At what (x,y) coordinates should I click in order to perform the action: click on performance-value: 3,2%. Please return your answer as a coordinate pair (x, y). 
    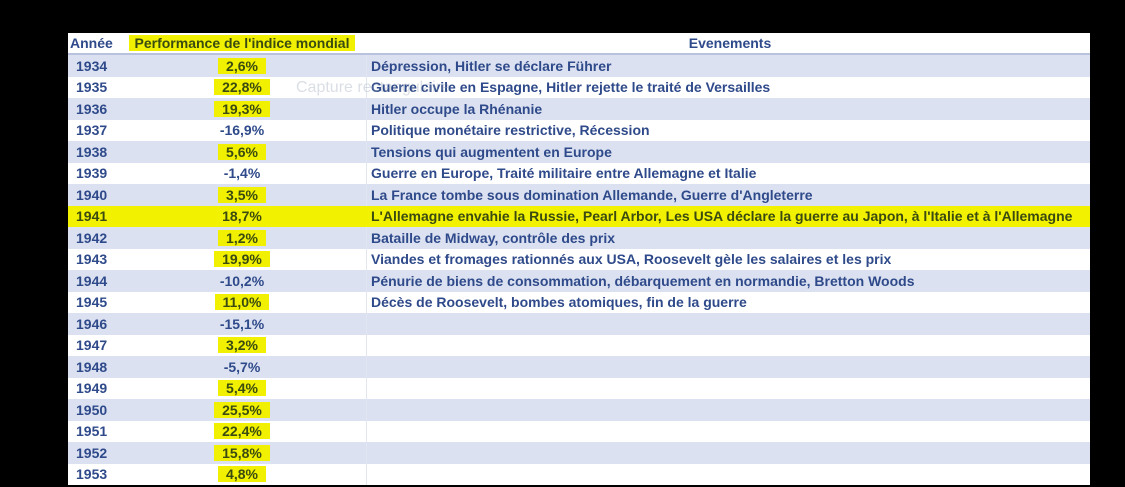
    Looking at the image, I should click on (242, 345).